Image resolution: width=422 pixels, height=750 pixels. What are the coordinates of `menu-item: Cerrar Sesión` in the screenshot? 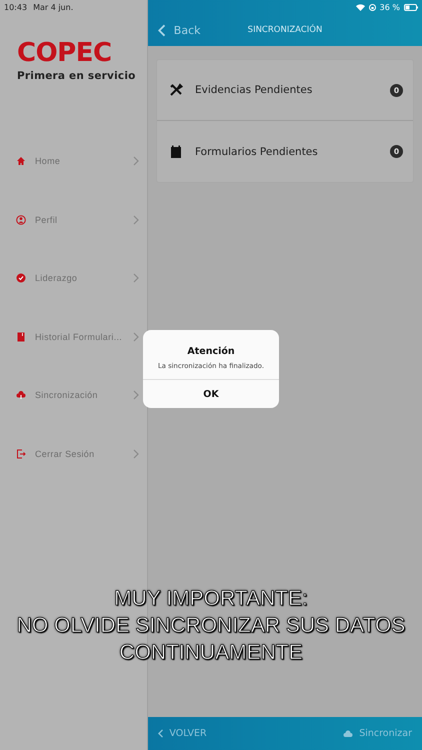 It's located at (73, 453).